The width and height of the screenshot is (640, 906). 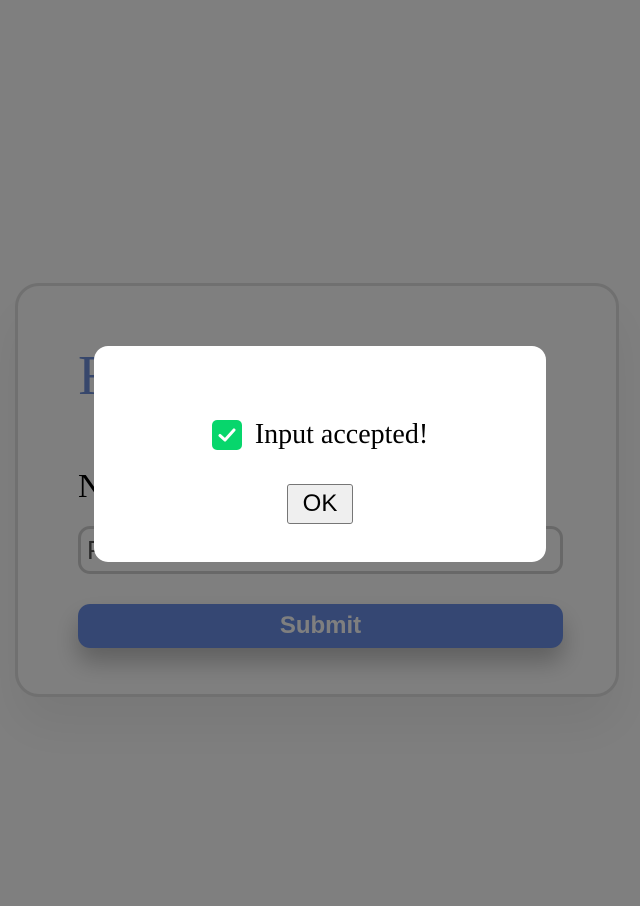 I want to click on check-icon, so click(x=226, y=435).